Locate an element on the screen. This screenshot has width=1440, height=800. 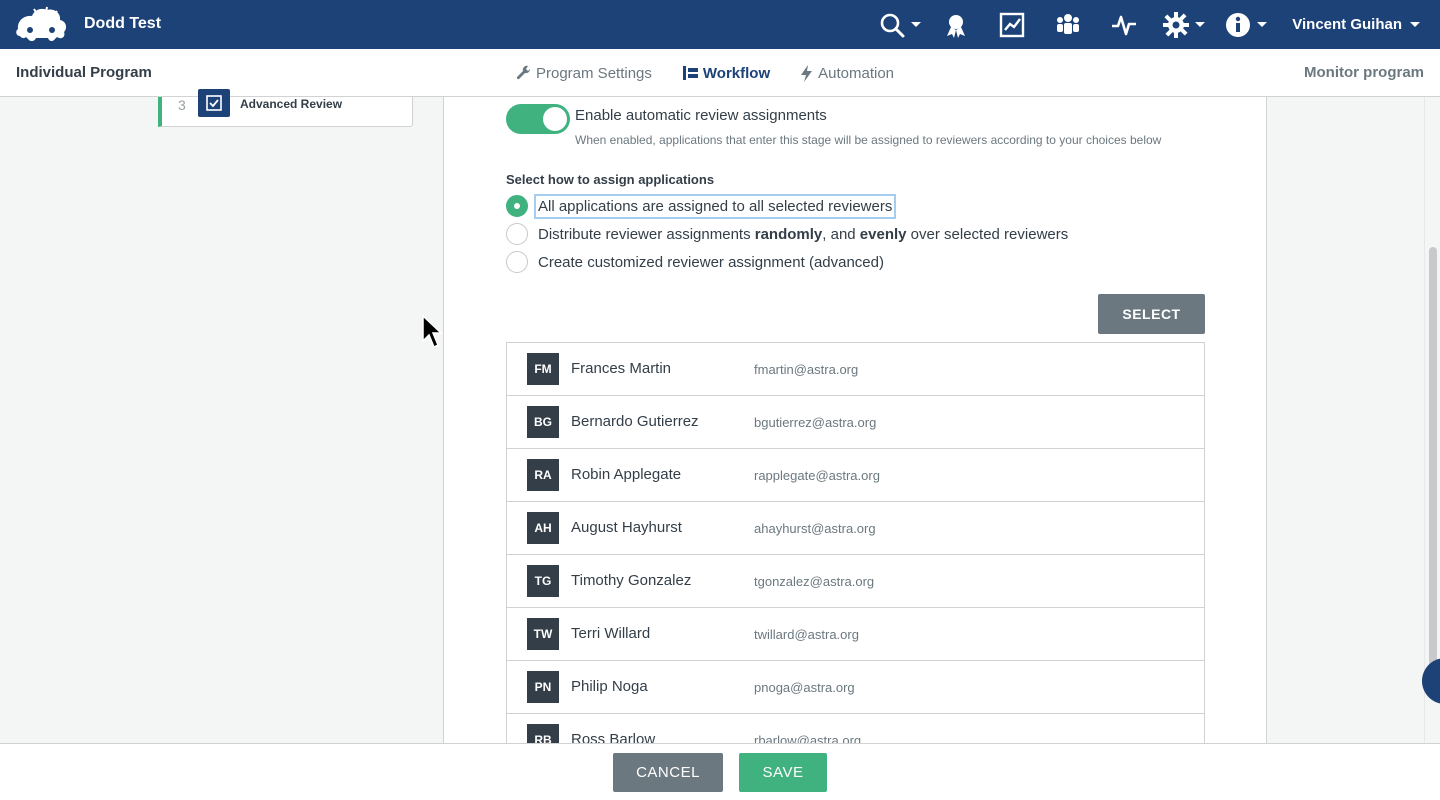
avatar: TW is located at coordinates (543, 634).